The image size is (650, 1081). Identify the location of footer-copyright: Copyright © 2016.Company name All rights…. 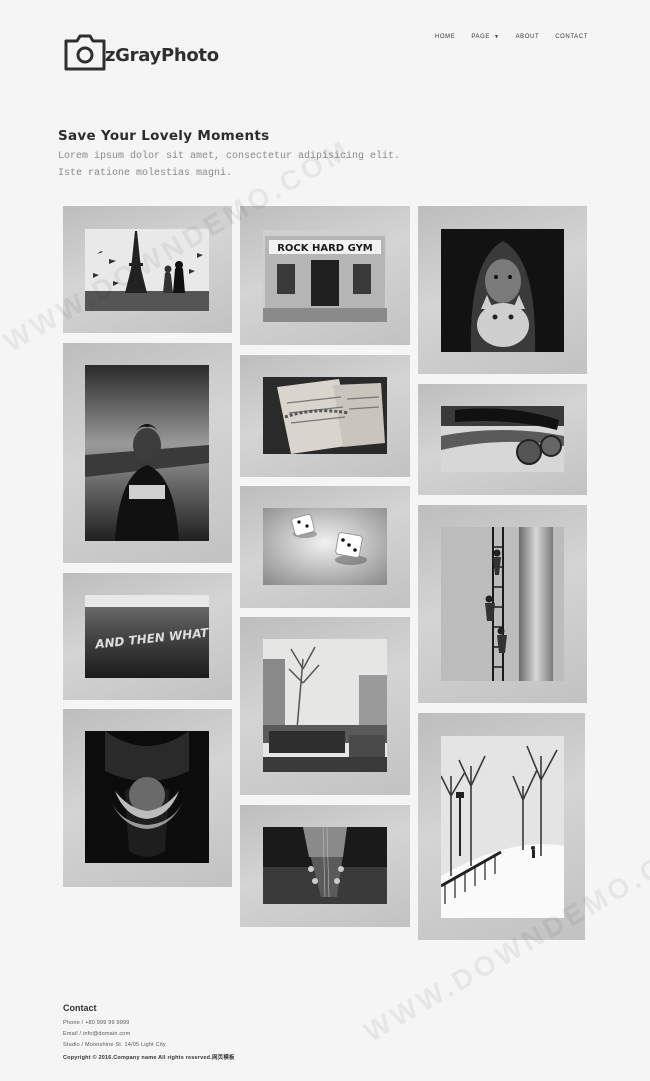
(149, 1058).